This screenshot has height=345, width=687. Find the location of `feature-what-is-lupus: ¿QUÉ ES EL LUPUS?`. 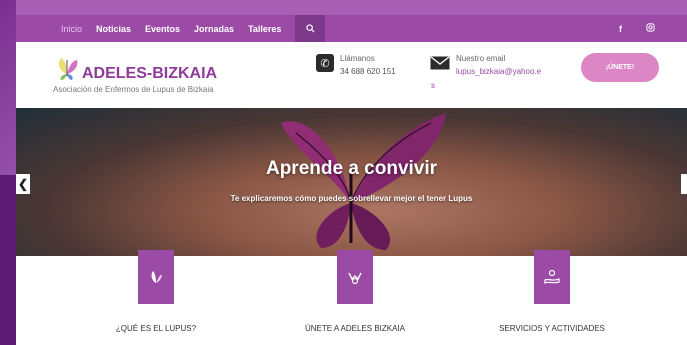

feature-what-is-lupus: ¿QUÉ ES EL LUPUS? is located at coordinates (156, 297).